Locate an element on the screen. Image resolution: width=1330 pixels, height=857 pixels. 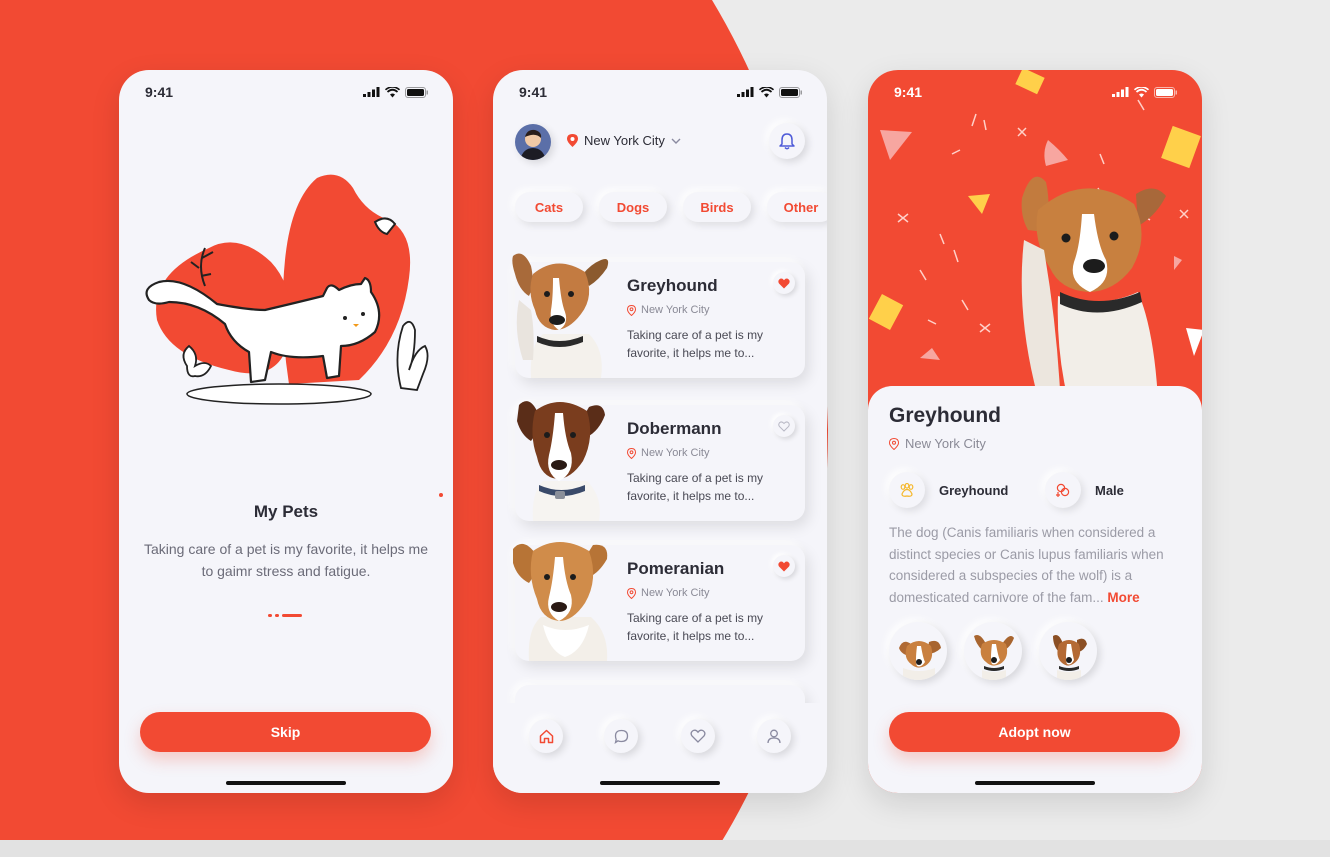
user-photo is located at coordinates (533, 142).